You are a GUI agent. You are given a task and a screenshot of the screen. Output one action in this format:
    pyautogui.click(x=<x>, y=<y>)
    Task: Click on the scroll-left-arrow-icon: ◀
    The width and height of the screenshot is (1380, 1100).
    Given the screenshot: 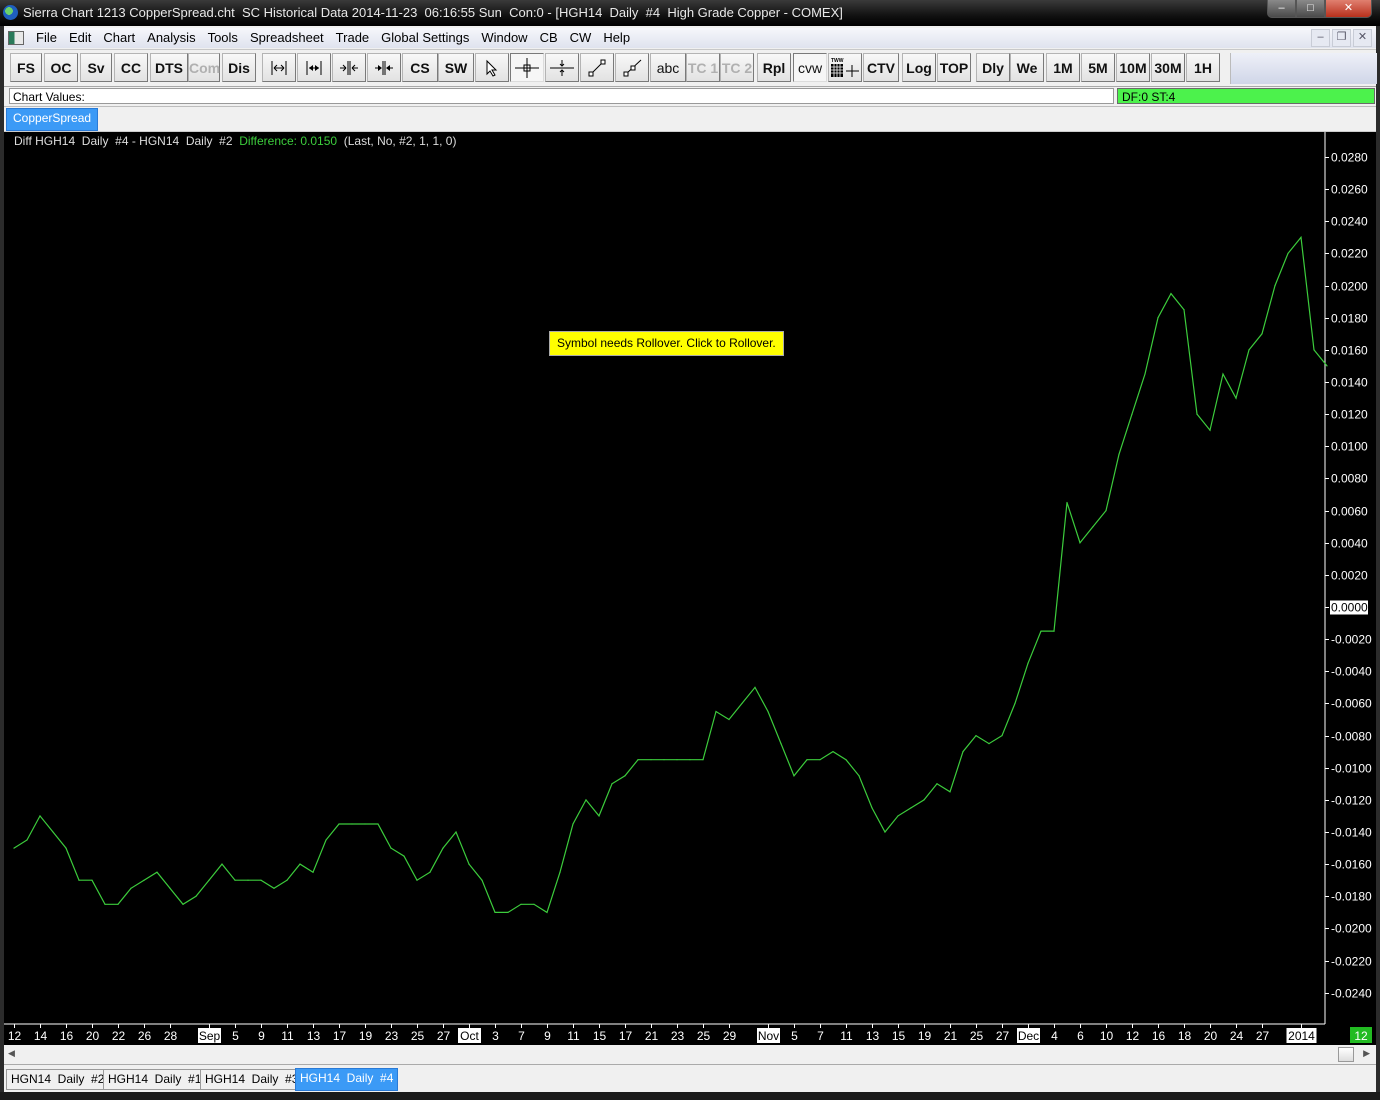 What is the action you would take?
    pyautogui.click(x=11, y=1053)
    